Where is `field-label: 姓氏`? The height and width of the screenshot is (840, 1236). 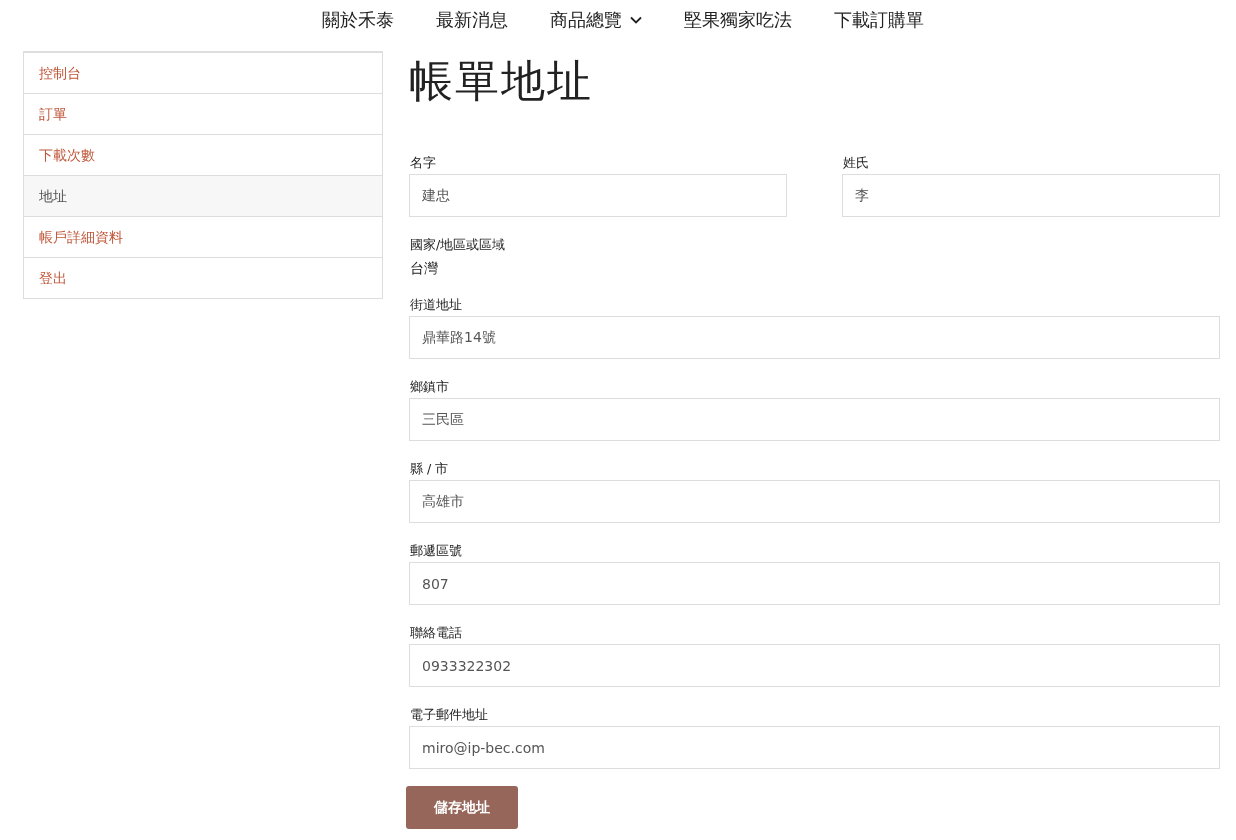
field-label: 姓氏 is located at coordinates (856, 162).